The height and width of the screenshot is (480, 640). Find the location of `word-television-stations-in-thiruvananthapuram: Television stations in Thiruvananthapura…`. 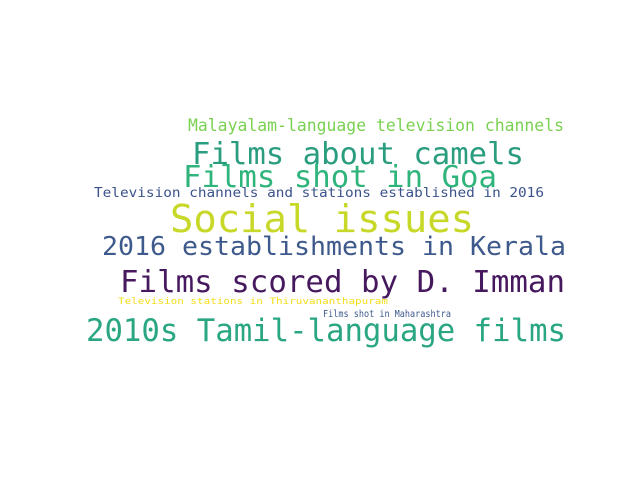

word-television-stations-in-thiruvananthapuram: Television stations in Thiruvananthapura… is located at coordinates (253, 302).